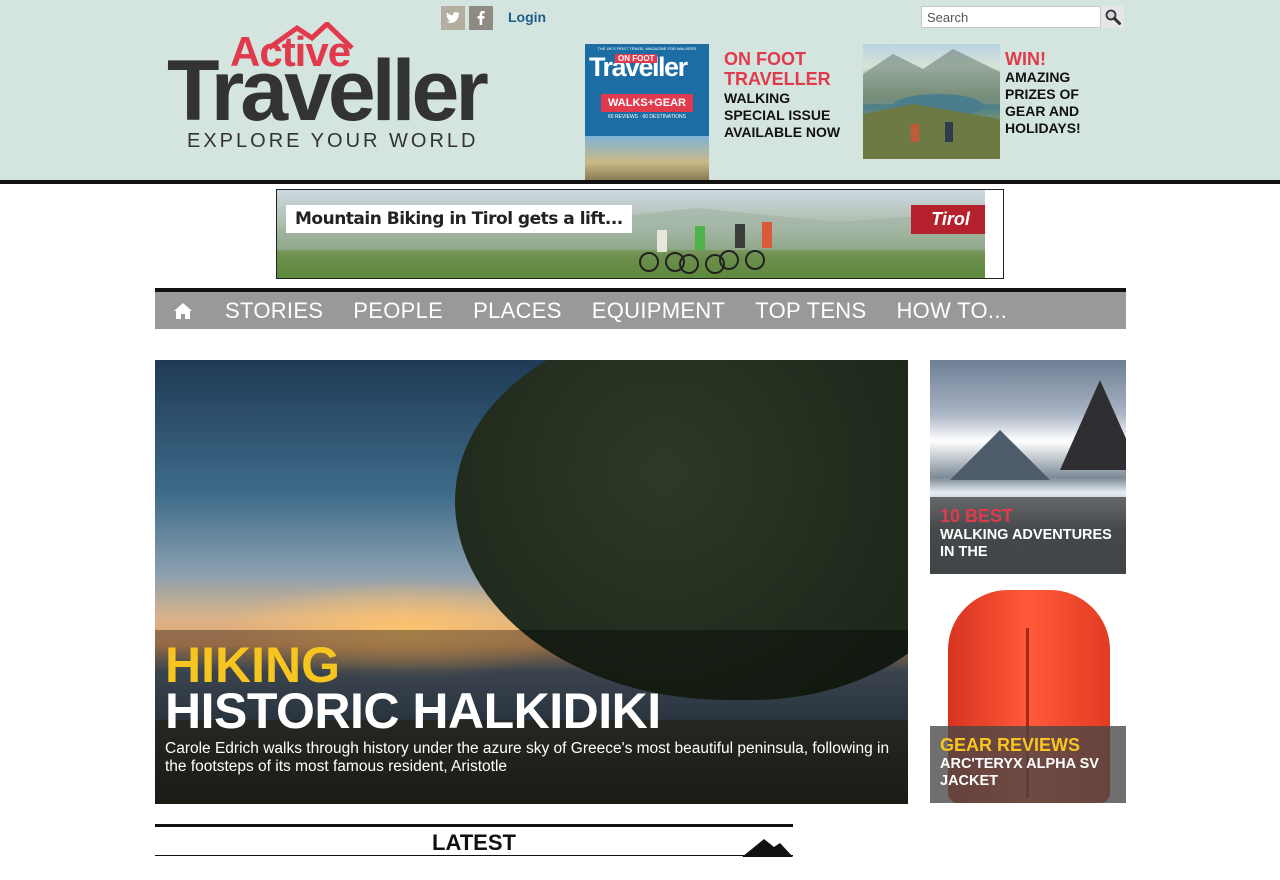 The height and width of the screenshot is (880, 1280). Describe the element at coordinates (517, 310) in the screenshot. I see `nav-item-places: PLACES` at that location.